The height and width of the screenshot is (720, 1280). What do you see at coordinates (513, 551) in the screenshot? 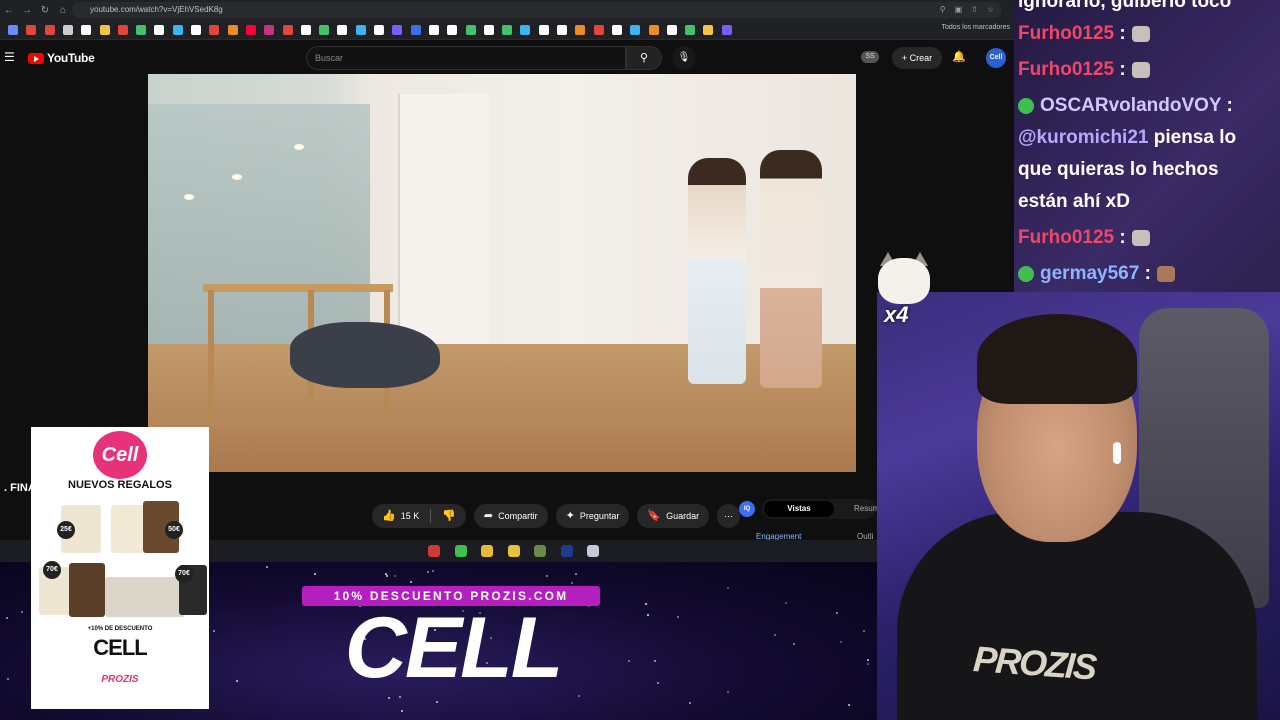
I see `taskbar-files-icon` at bounding box center [513, 551].